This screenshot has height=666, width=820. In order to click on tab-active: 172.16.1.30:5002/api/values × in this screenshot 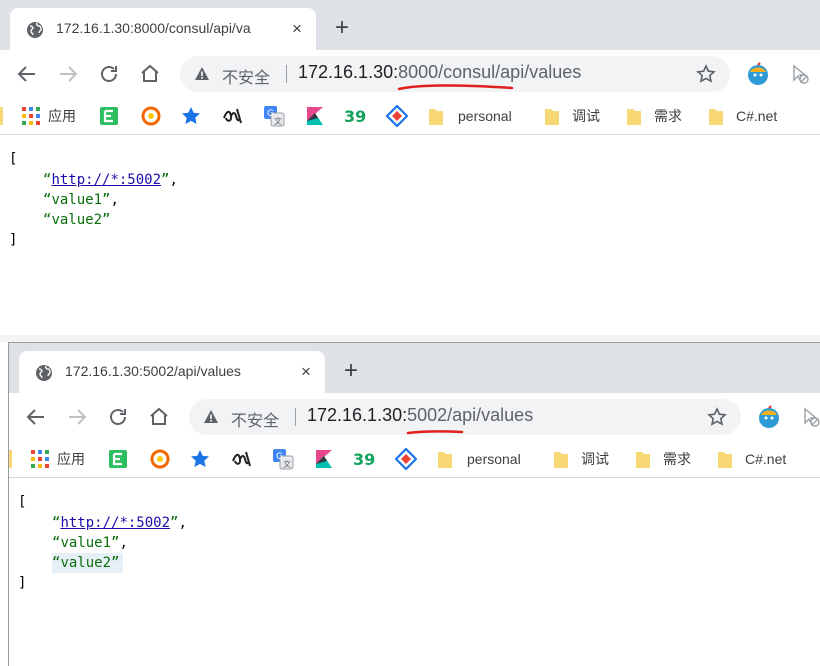, I will do `click(172, 372)`.